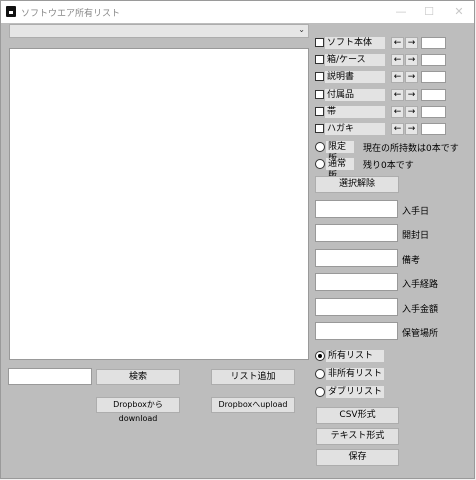  What do you see at coordinates (356, 233) in the screenshot?
I see `opened-date-input` at bounding box center [356, 233].